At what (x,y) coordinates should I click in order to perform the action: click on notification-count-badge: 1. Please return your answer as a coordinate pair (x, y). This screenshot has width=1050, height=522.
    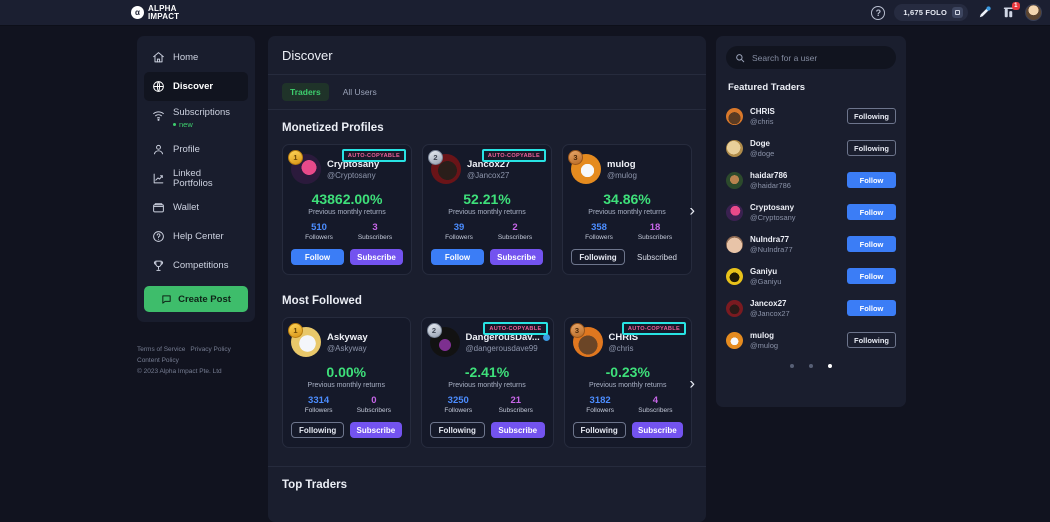
    Looking at the image, I should click on (1015, 6).